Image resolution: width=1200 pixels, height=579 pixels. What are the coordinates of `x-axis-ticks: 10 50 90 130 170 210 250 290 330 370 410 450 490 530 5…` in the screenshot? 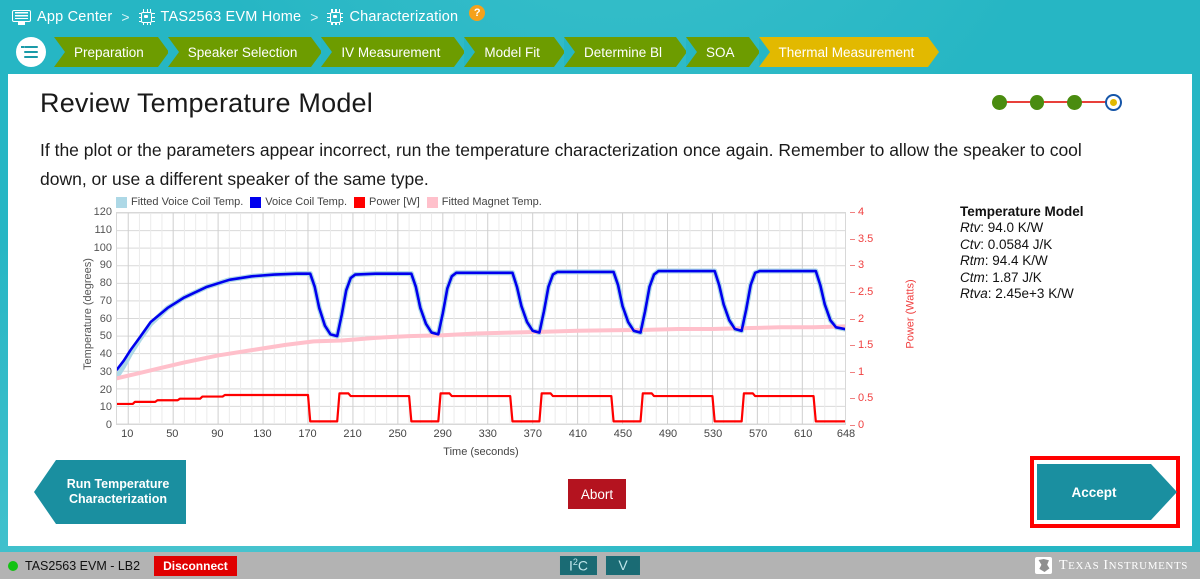 It's located at (485, 436).